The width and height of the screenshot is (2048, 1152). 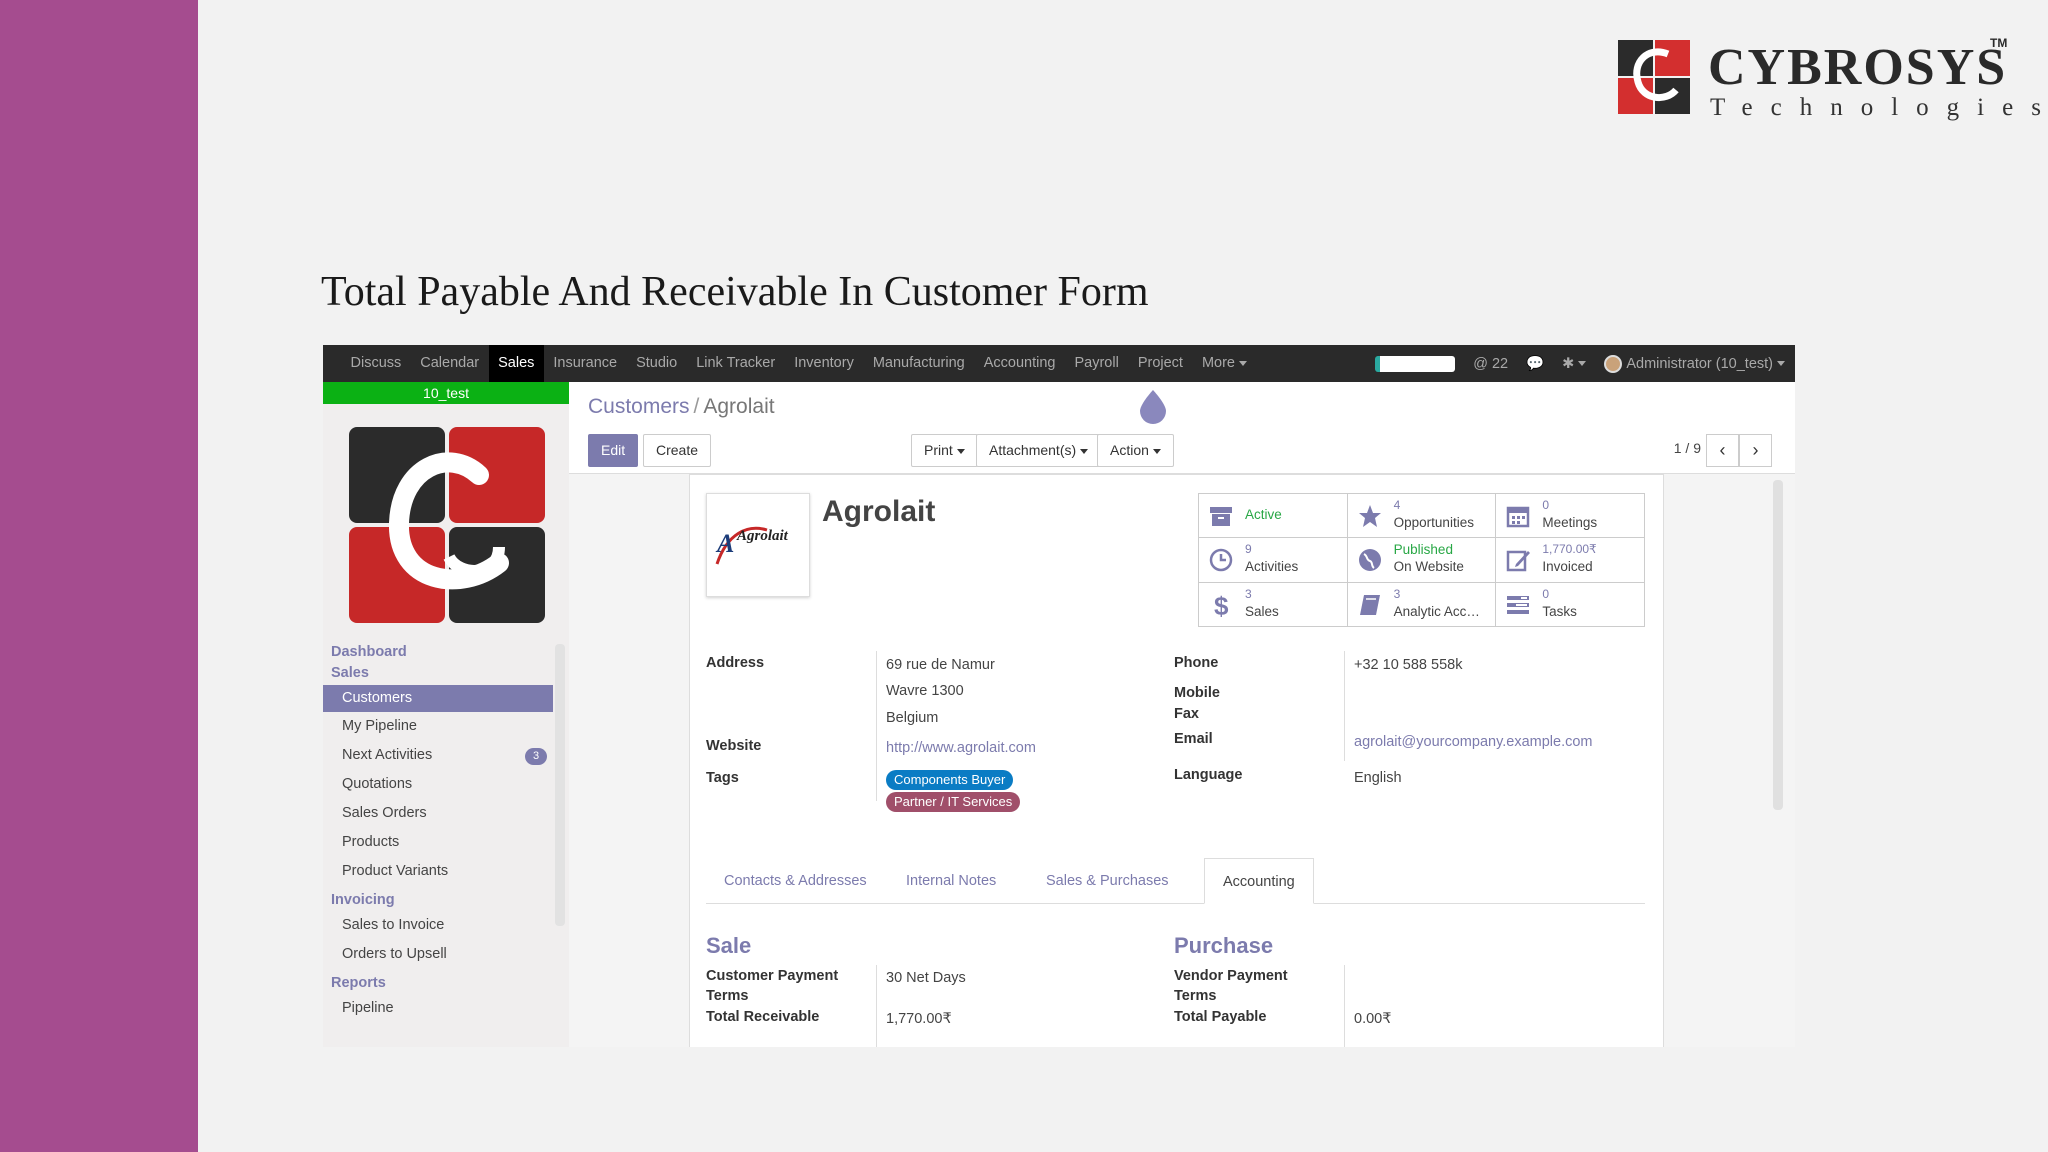 What do you see at coordinates (677, 450) in the screenshot?
I see `create-button: Create` at bounding box center [677, 450].